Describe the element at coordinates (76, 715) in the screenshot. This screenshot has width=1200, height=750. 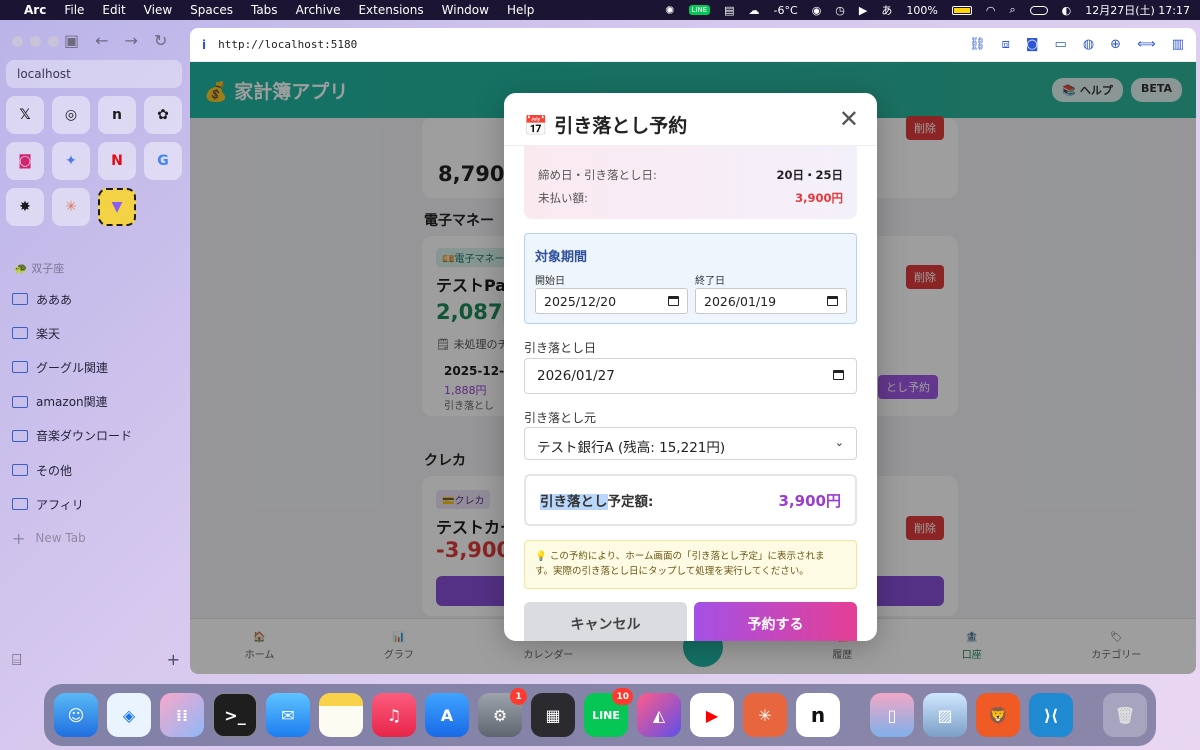
I see `finder-icon: ☺` at that location.